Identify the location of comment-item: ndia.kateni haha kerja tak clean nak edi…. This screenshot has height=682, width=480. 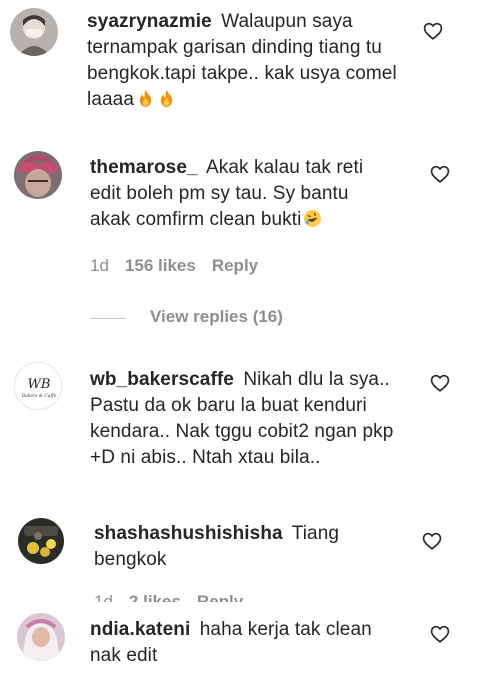
(240, 644).